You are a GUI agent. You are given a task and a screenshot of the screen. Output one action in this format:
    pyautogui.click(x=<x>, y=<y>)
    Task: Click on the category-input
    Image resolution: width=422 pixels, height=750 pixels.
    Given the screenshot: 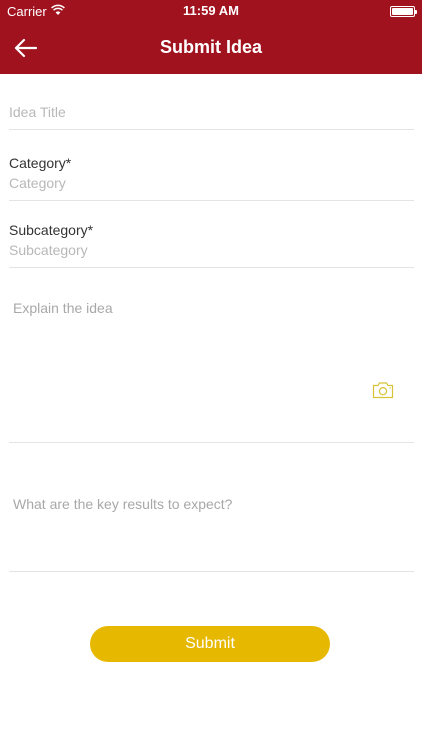 What is the action you would take?
    pyautogui.click(x=211, y=183)
    